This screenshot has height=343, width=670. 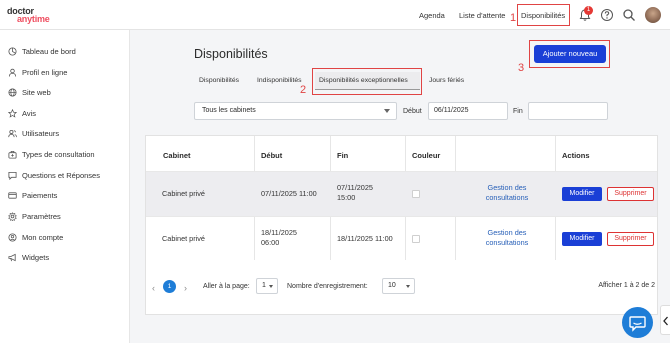 I want to click on goto-page-select: 1, so click(x=267, y=286).